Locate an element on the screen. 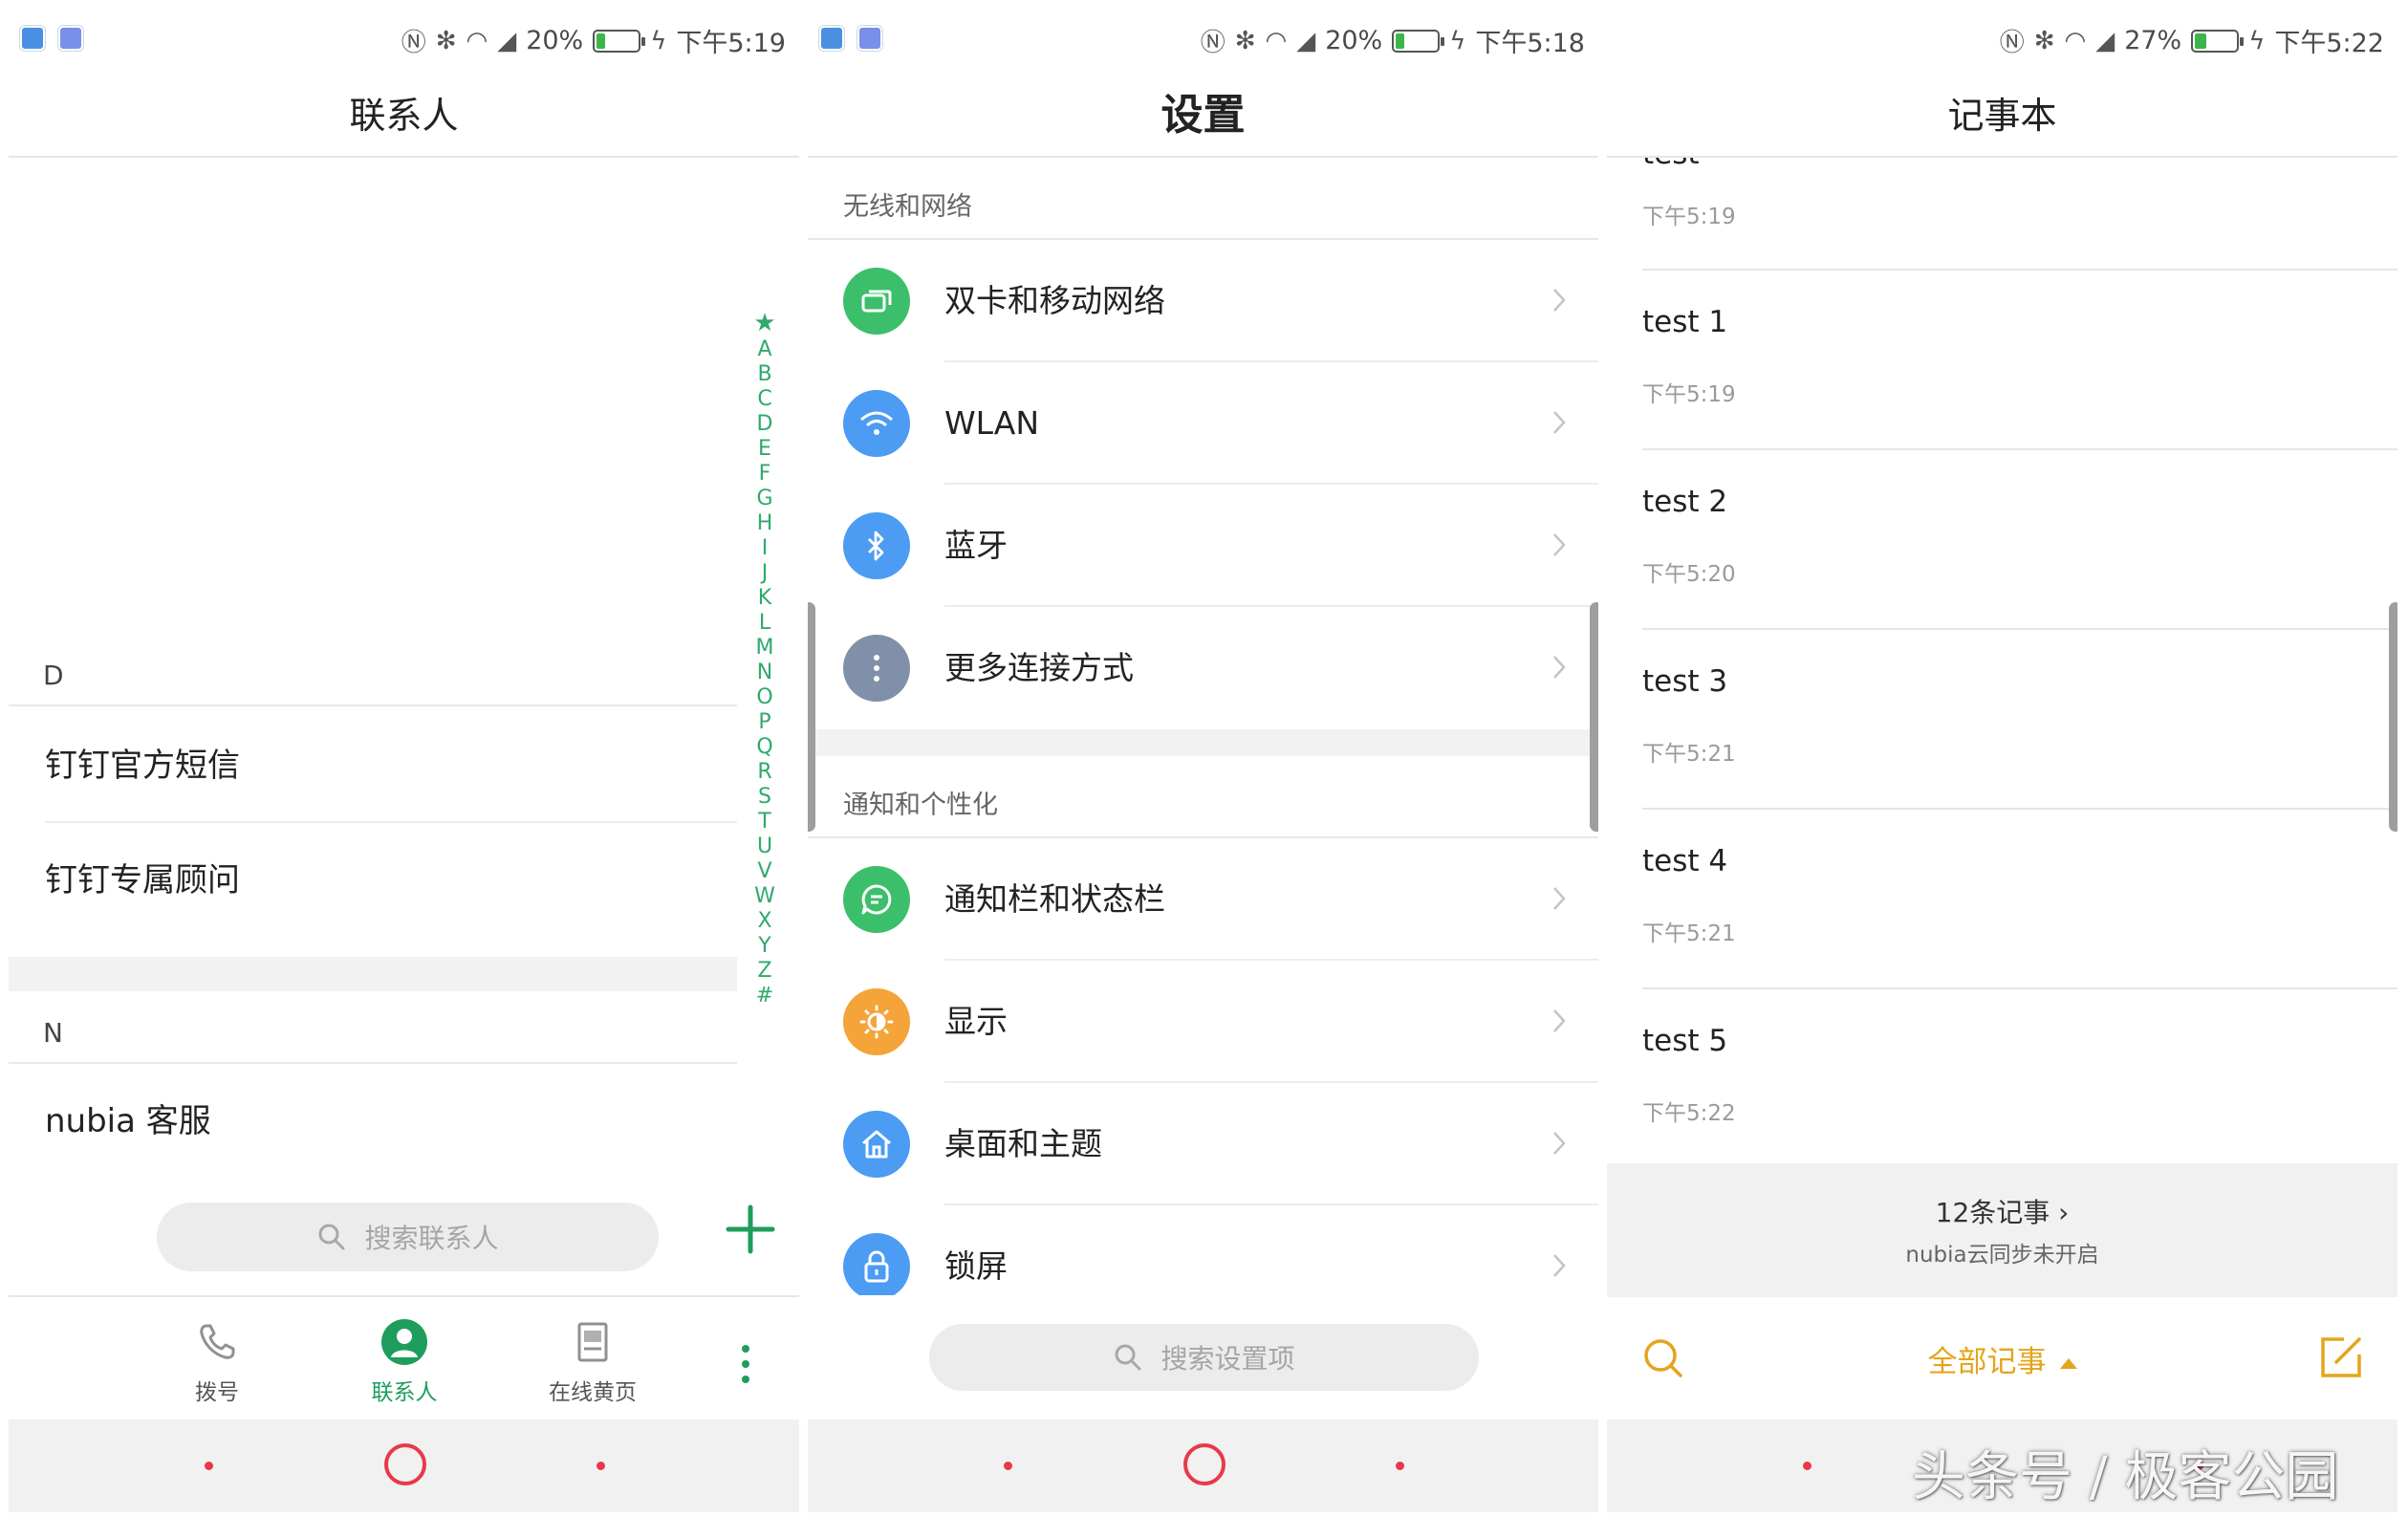 The image size is (2408, 1517). alphabet-index-letter: # is located at coordinates (764, 996).